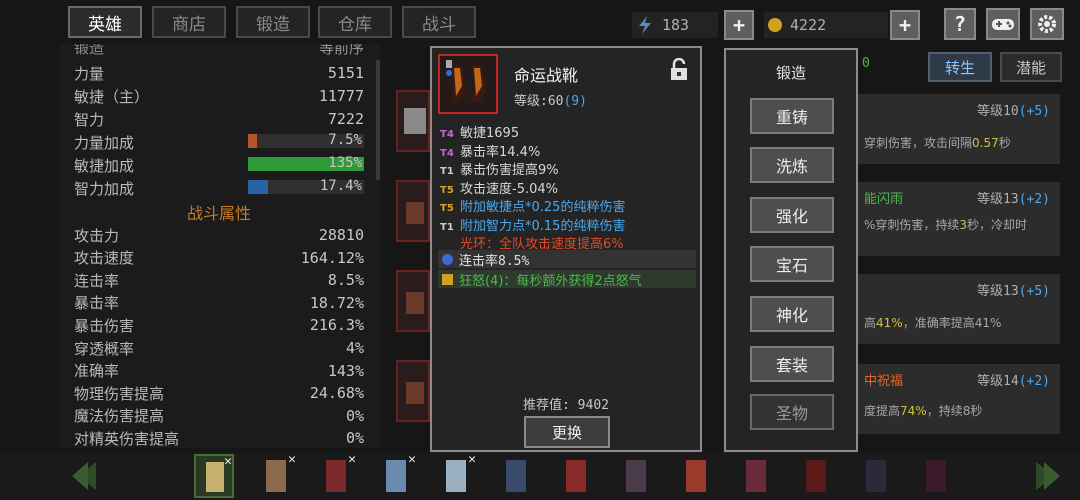 This screenshot has width=1080, height=500. What do you see at coordinates (273, 22) in the screenshot?
I see `tab-forge: 锻造` at bounding box center [273, 22].